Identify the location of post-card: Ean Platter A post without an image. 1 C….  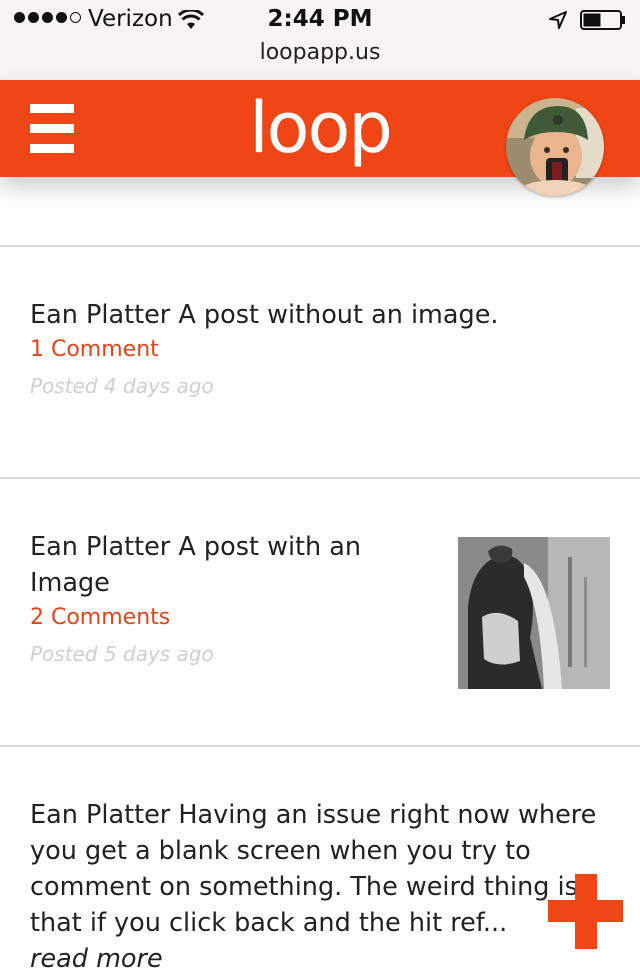
(320, 349).